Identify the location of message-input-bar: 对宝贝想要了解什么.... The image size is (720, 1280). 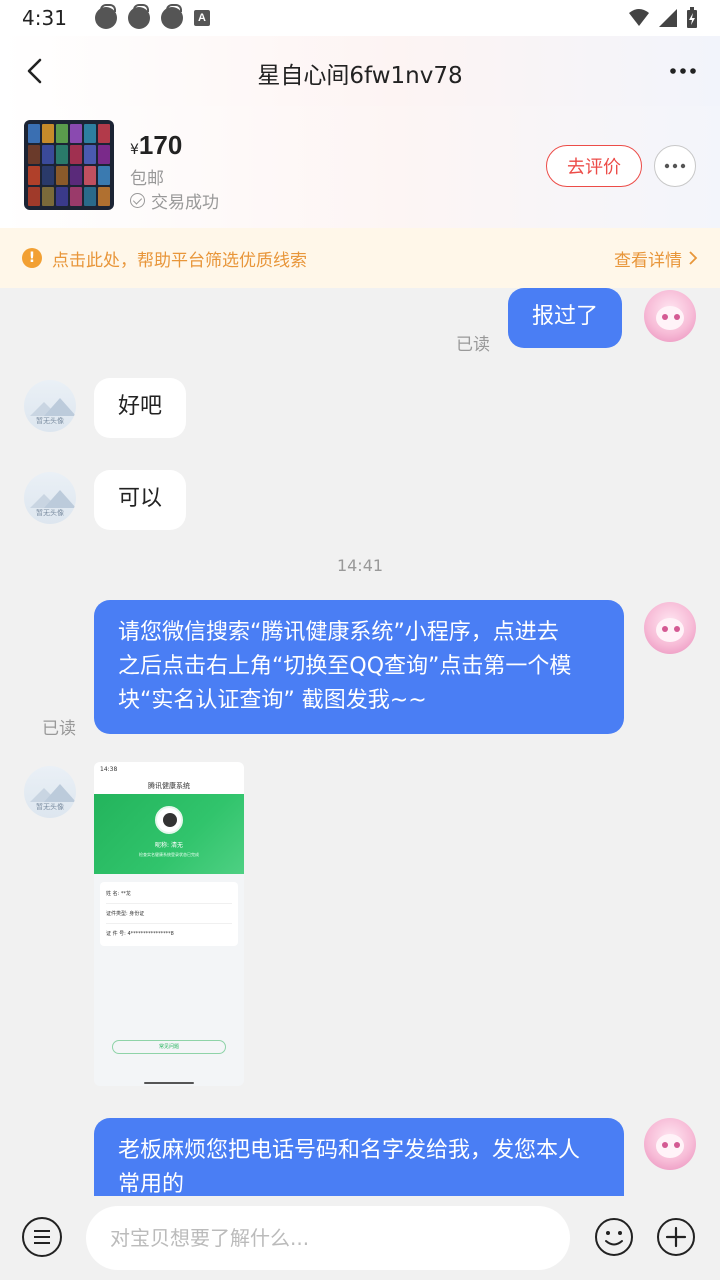
(360, 1238).